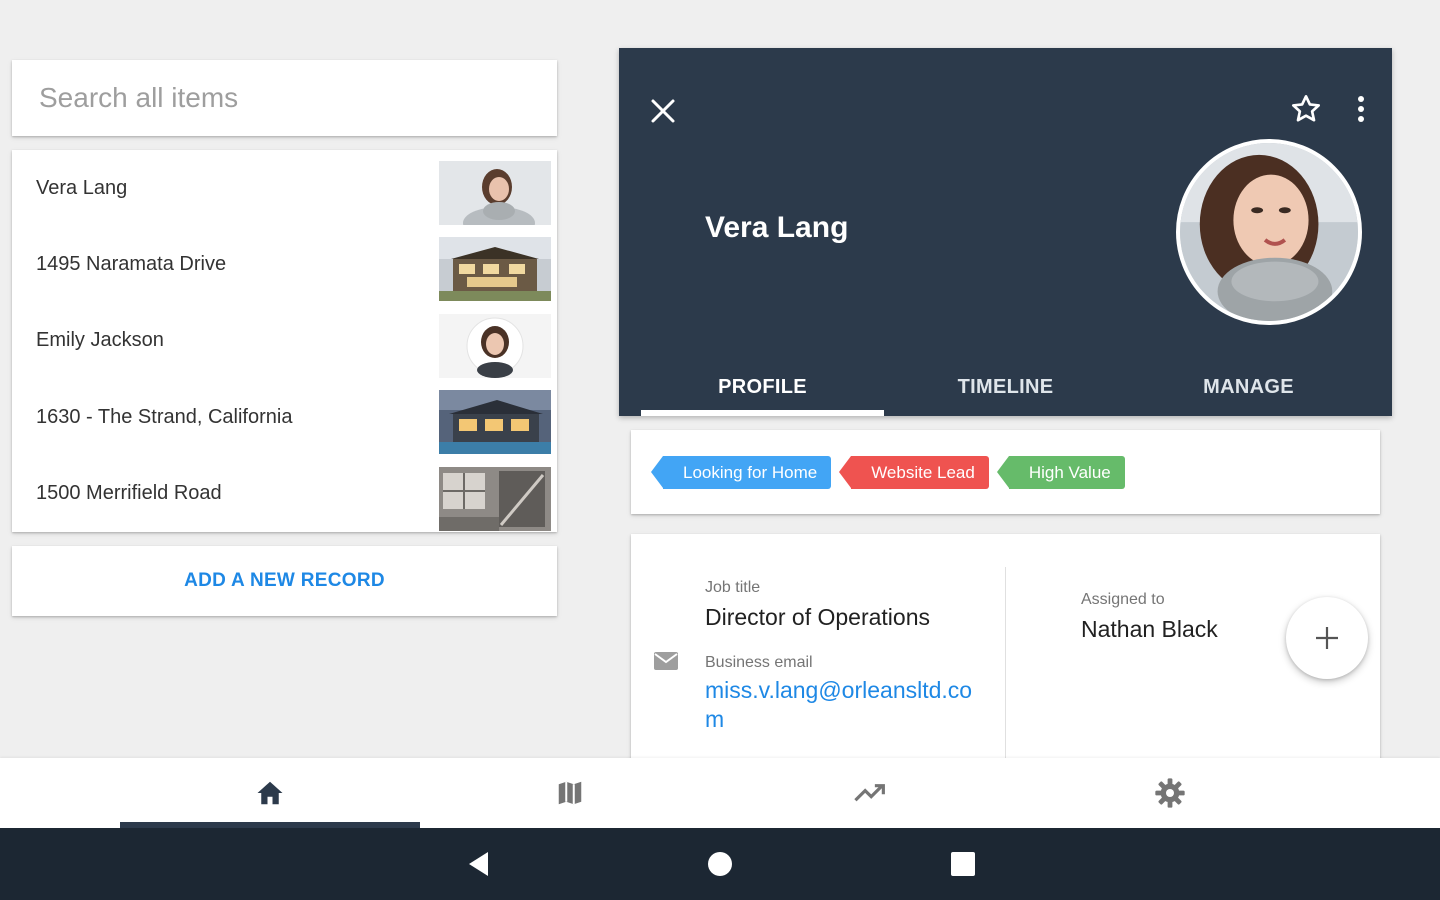 This screenshot has width=1440, height=900. What do you see at coordinates (1269, 232) in the screenshot?
I see `avatar` at bounding box center [1269, 232].